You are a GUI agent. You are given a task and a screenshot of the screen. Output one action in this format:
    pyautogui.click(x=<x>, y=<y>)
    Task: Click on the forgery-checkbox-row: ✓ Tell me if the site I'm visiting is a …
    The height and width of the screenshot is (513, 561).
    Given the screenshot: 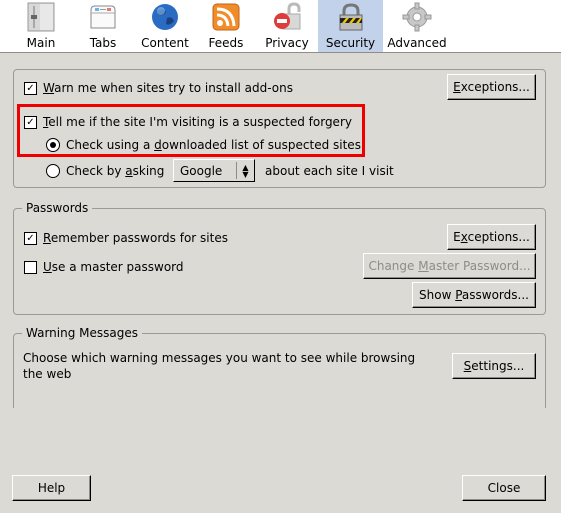 What is the action you would take?
    pyautogui.click(x=188, y=122)
    